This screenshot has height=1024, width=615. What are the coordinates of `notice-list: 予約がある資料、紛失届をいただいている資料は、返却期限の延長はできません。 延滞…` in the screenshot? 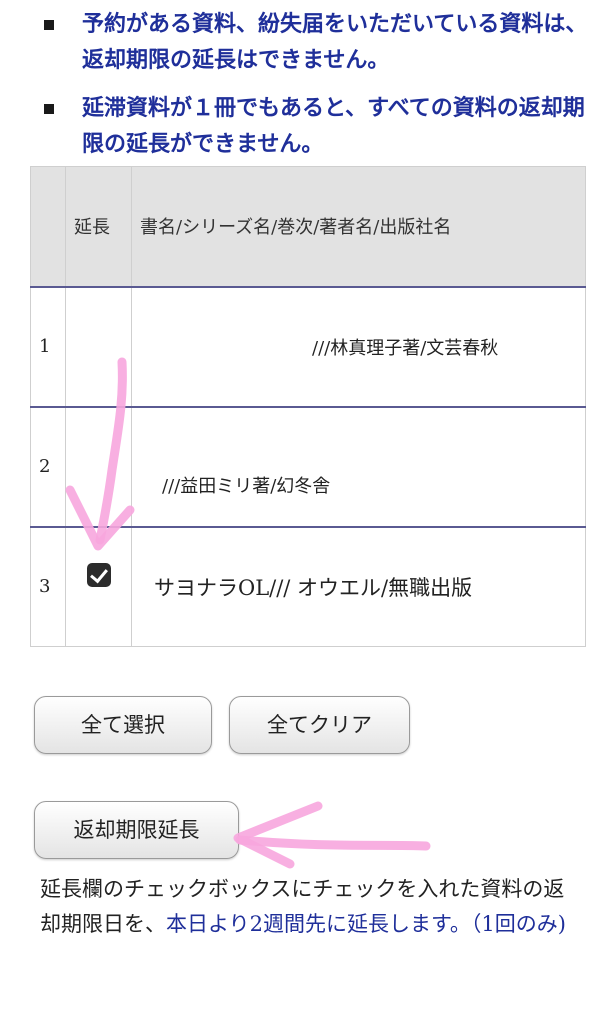 It's located at (320, 90).